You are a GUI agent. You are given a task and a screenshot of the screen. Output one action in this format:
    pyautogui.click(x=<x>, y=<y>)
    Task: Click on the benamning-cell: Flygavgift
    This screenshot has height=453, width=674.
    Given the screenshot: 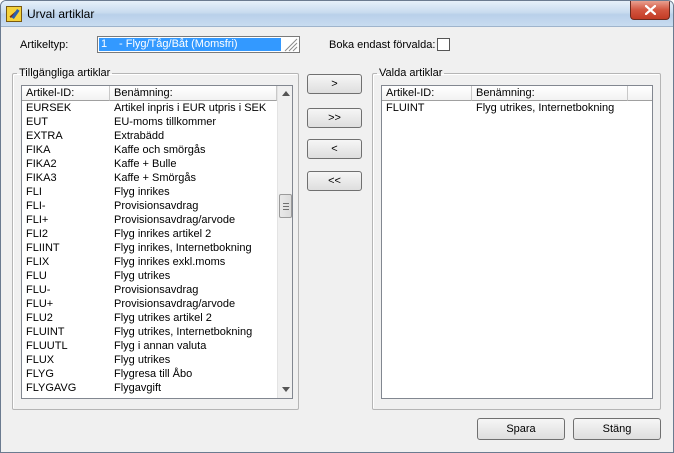 What is the action you would take?
    pyautogui.click(x=138, y=388)
    